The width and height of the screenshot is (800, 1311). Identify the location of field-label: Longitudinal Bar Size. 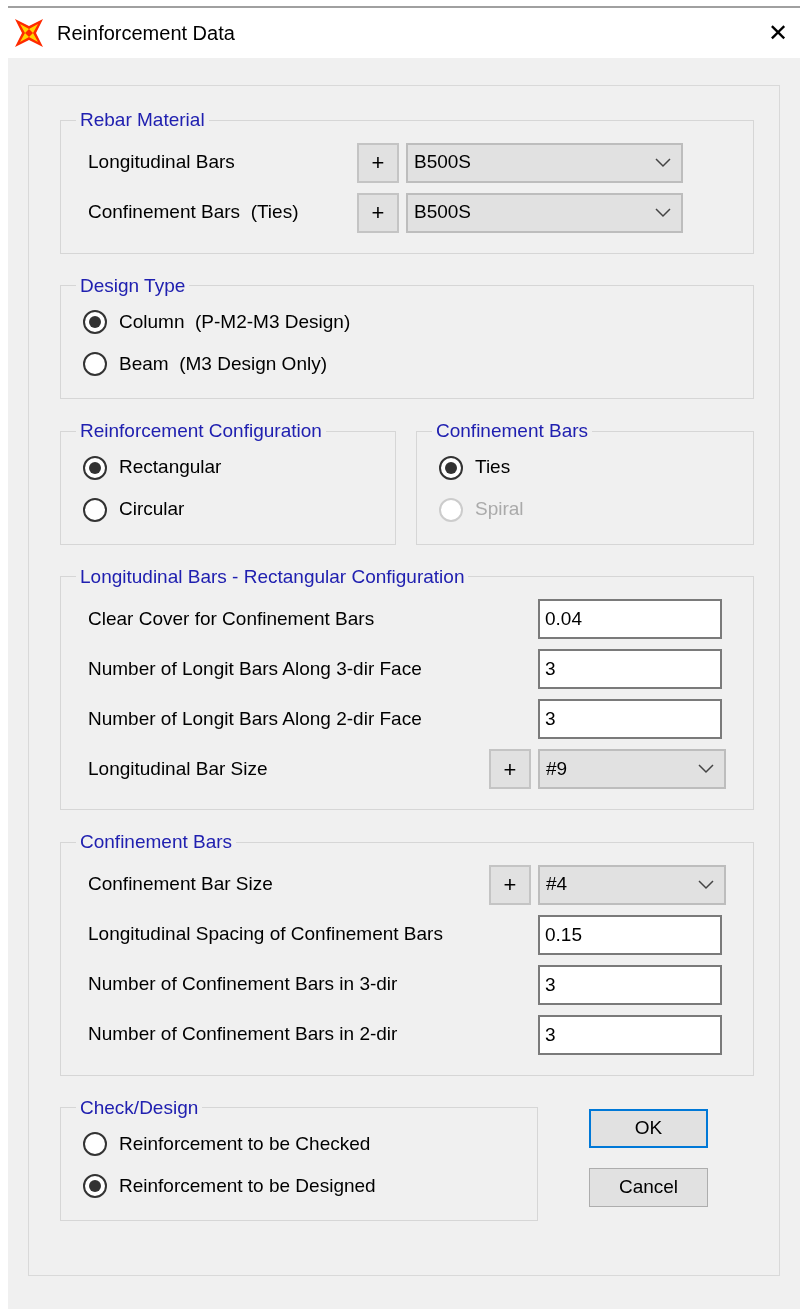
(178, 768).